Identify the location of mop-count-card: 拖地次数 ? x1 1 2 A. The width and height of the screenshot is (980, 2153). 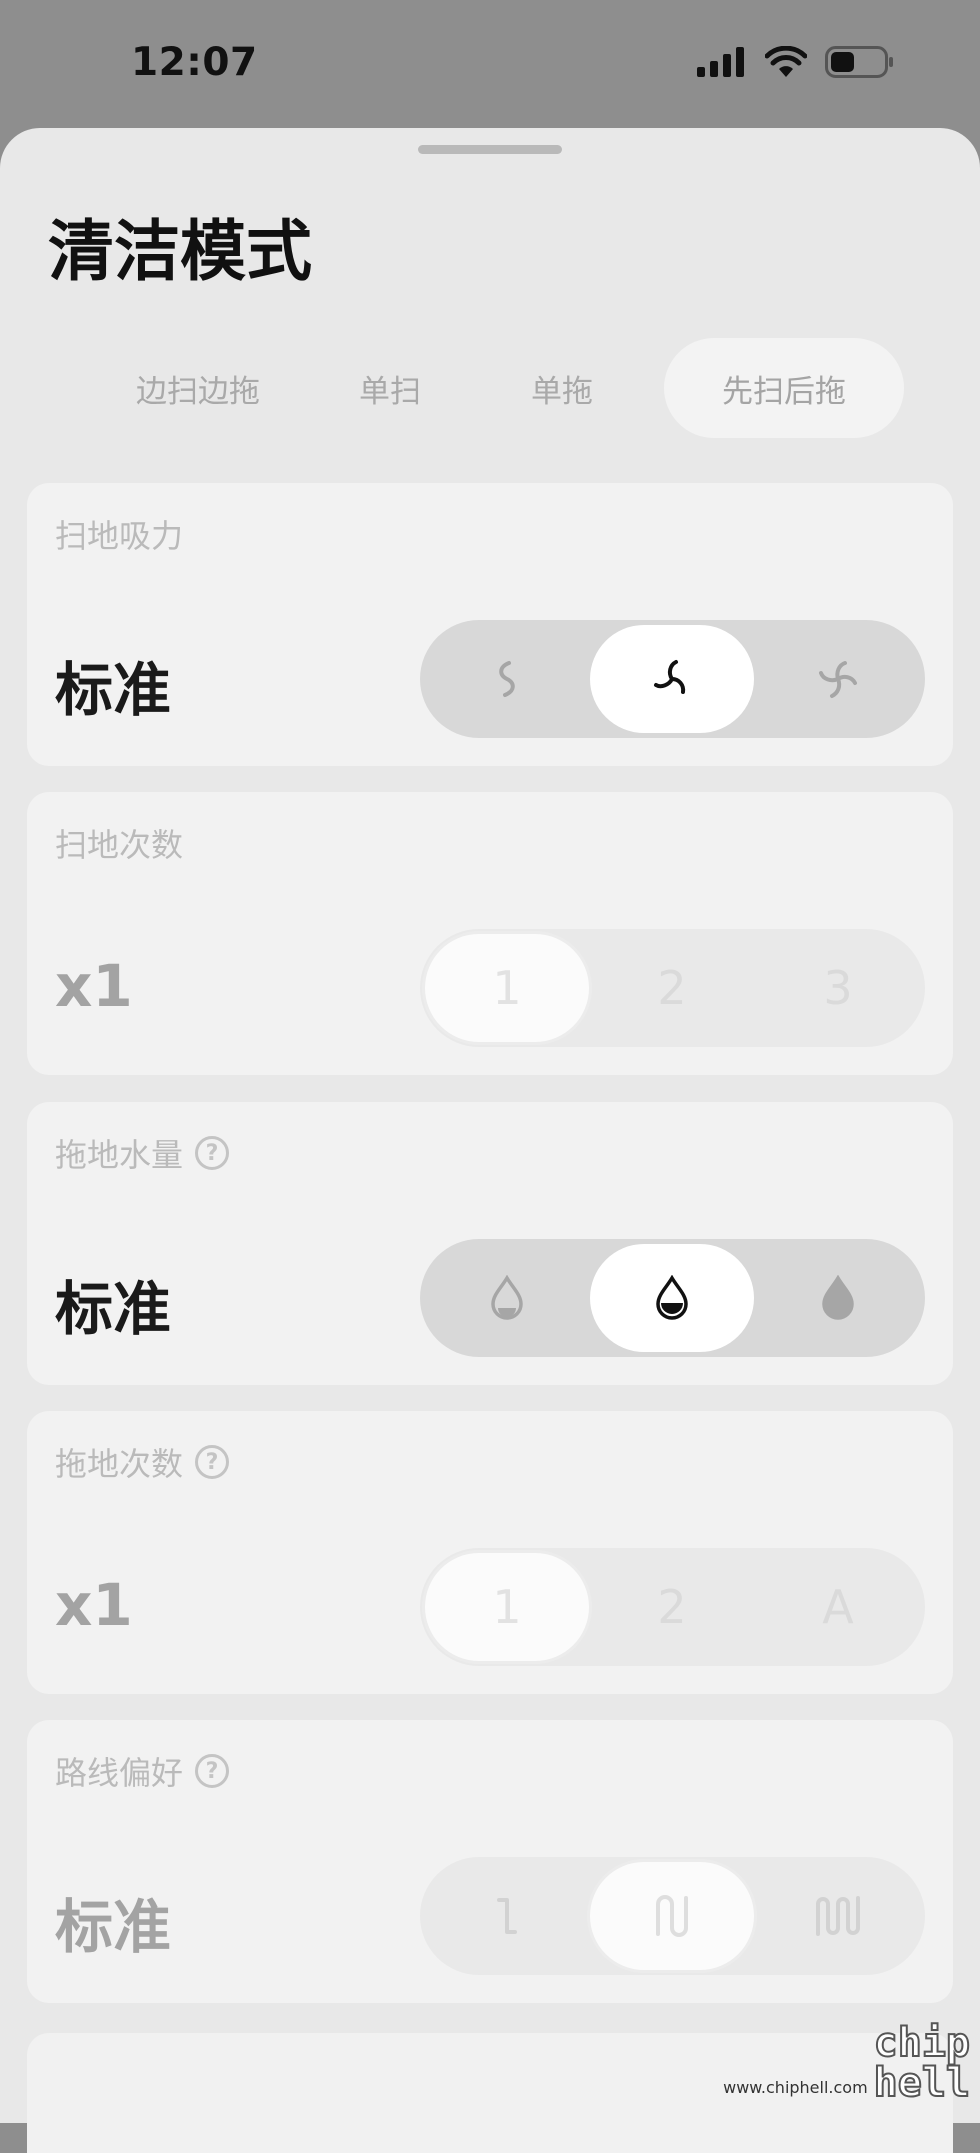
(490, 1552).